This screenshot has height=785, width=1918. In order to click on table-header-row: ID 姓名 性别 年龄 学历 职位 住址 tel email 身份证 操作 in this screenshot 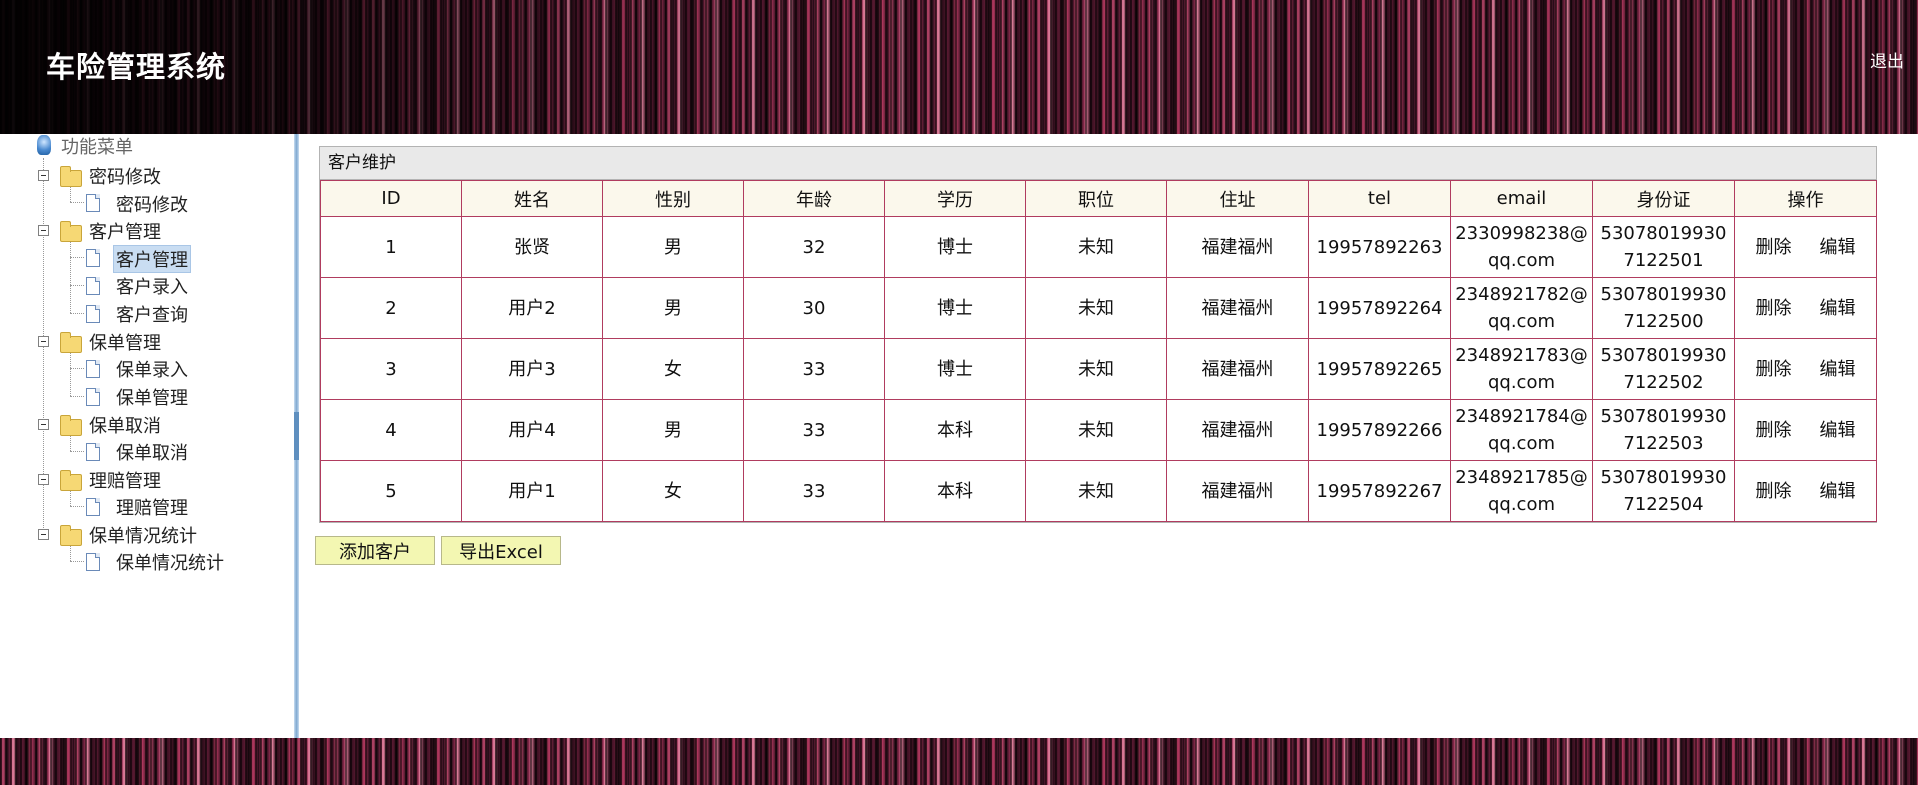, I will do `click(1098, 198)`.